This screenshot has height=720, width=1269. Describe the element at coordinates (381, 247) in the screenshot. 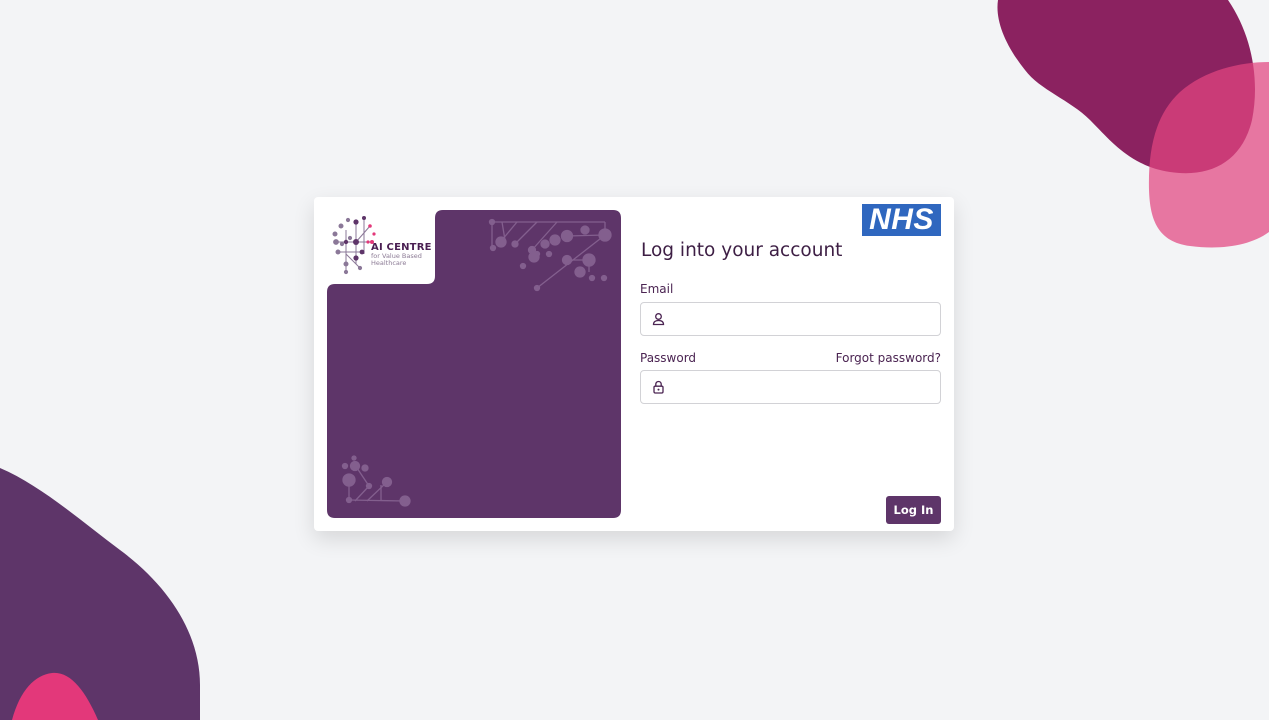

I see `ai-centre-logo: AI CENTRE for Value Based Healthcare` at that location.